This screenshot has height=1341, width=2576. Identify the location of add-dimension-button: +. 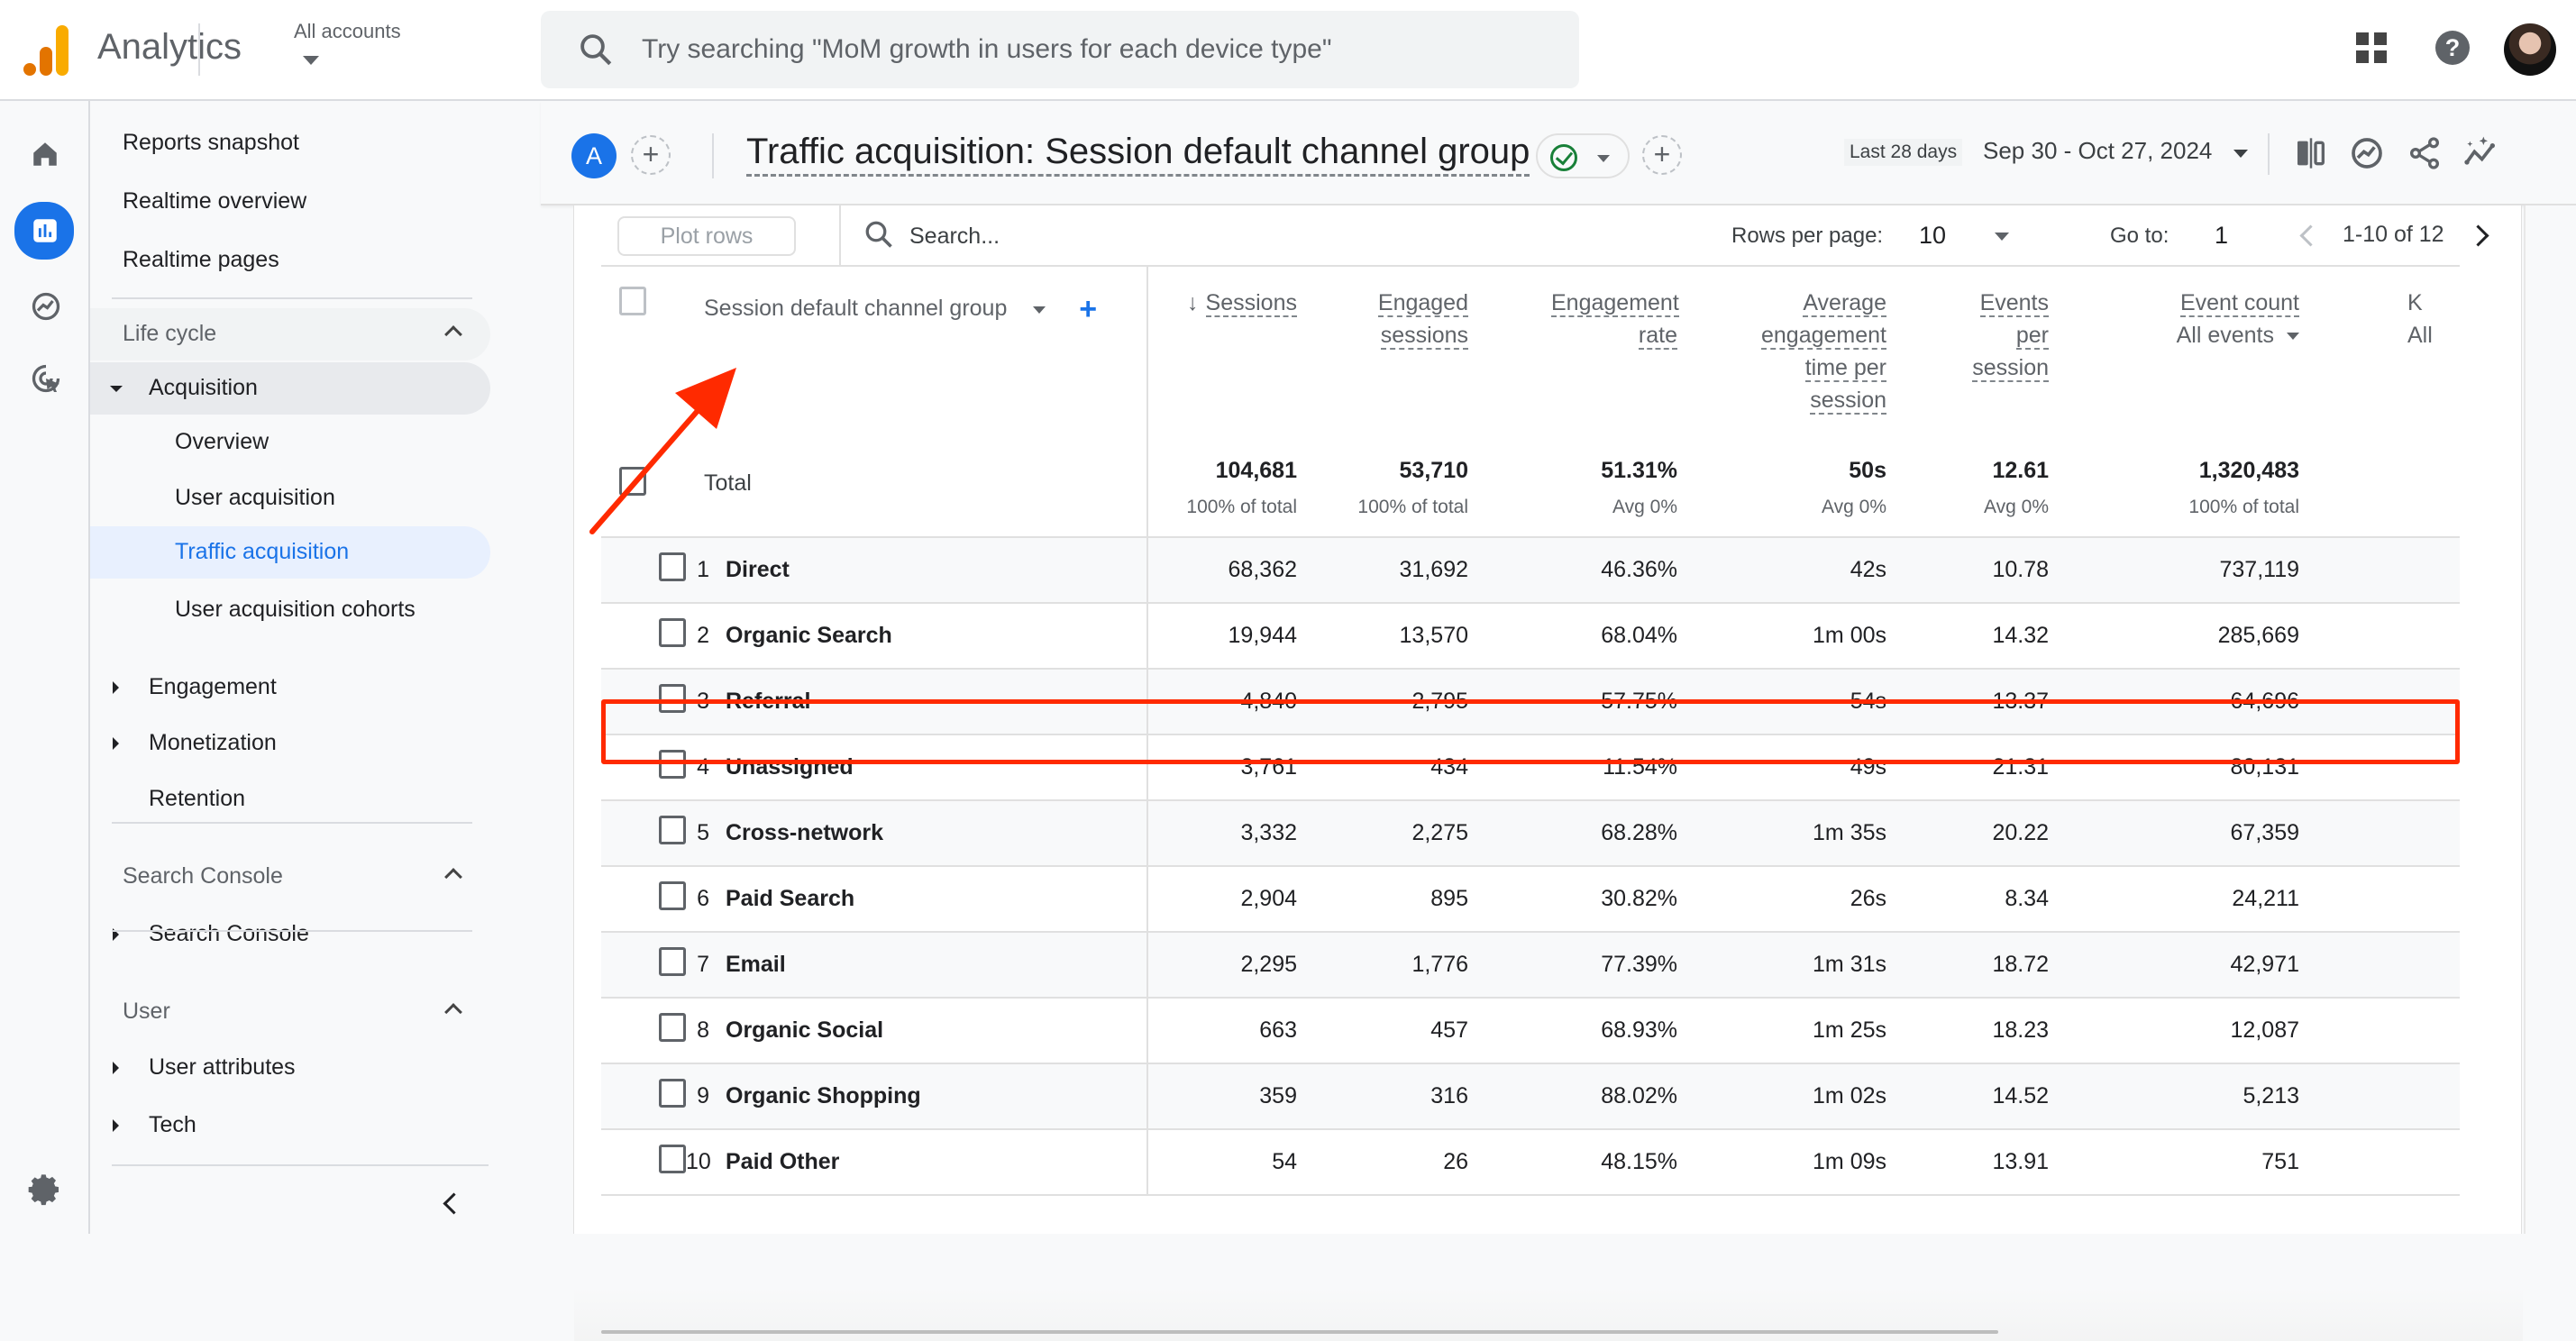
(1088, 309).